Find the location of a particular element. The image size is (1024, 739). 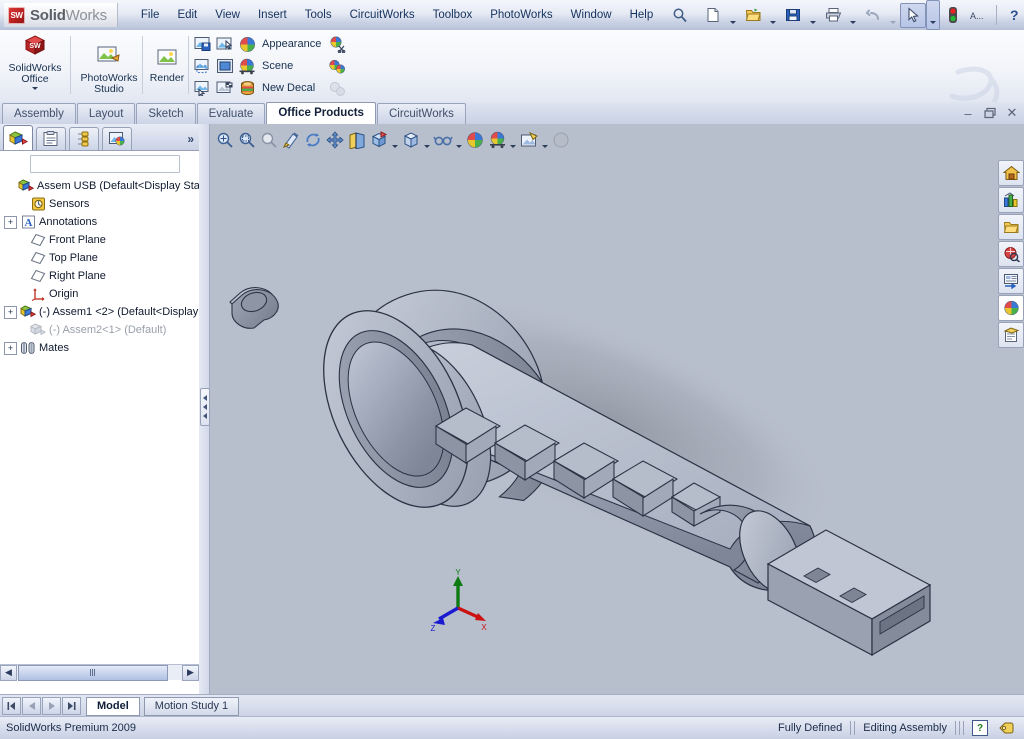

select-dropdown is located at coordinates (933, 15).